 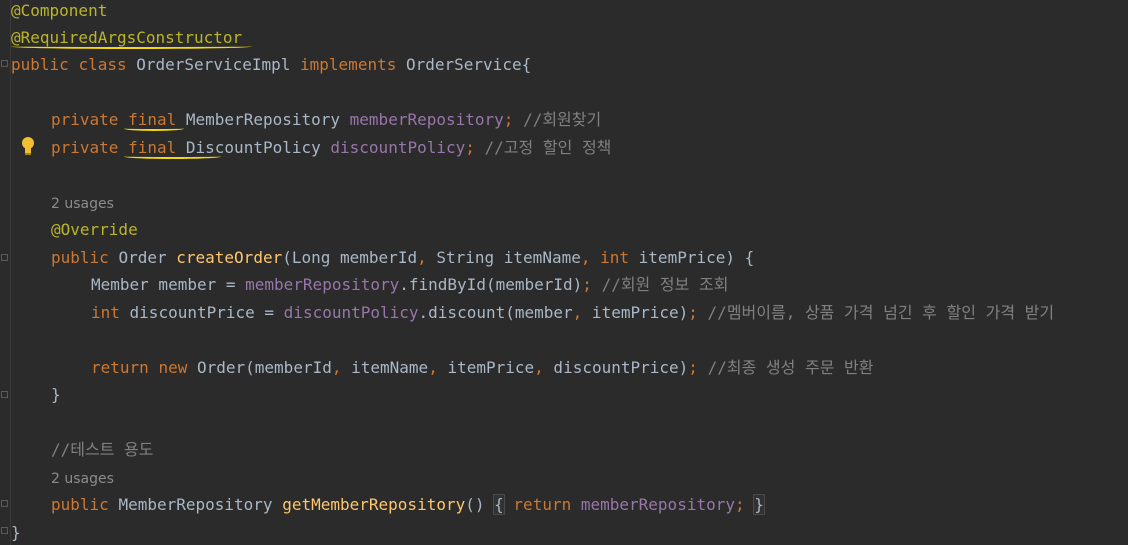 I want to click on annotation: @Component, so click(x=59, y=10).